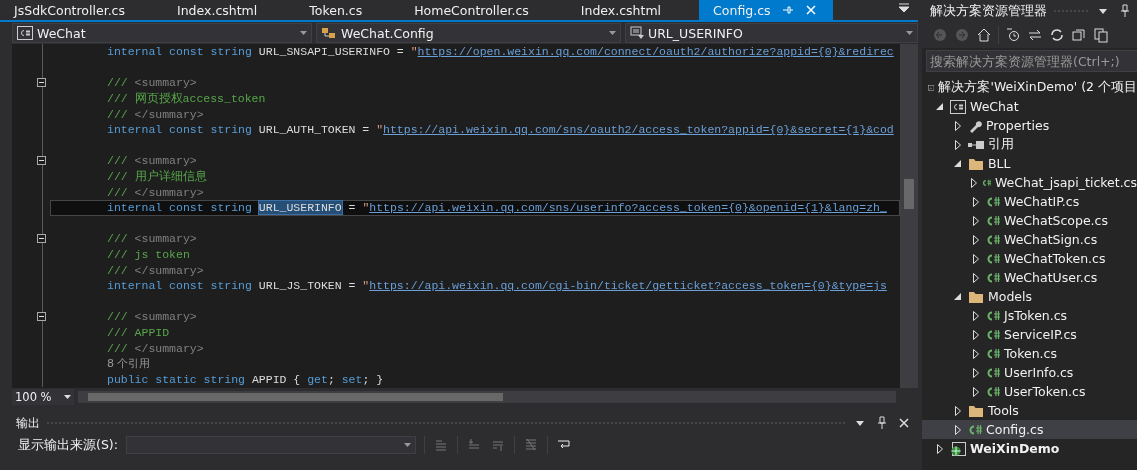 This screenshot has height=470, width=1137. I want to click on type-dropdown: WeChat.Config, so click(468, 33).